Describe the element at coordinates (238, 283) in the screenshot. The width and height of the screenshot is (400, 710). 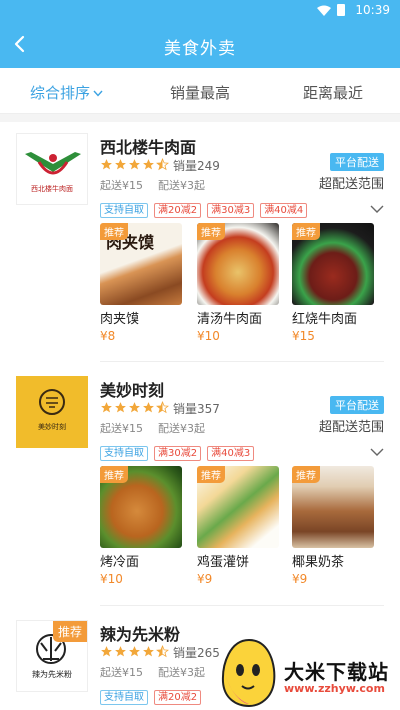
I see `dish-item: 推荐 清汤牛肉面 ¥10` at that location.